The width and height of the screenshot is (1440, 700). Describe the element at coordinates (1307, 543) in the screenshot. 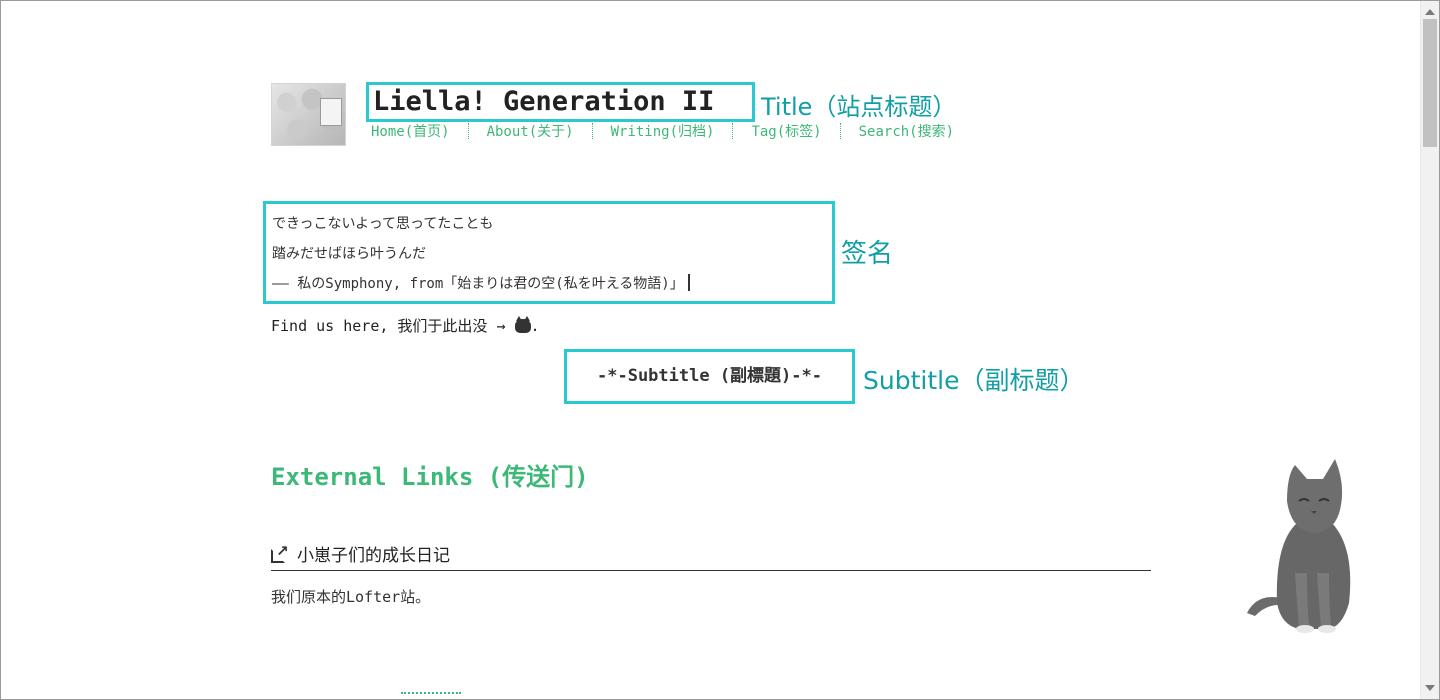

I see `cat-mascot` at that location.